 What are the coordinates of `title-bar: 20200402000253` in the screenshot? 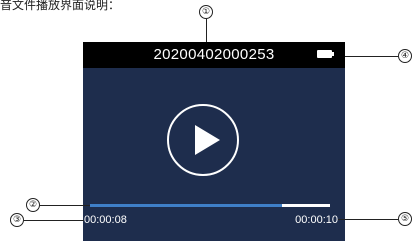 It's located at (214, 55).